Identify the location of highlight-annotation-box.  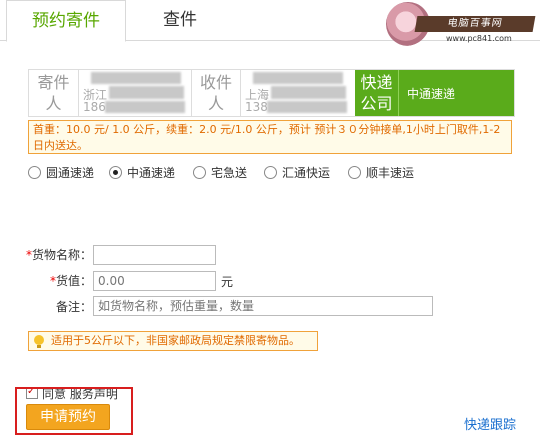
(74, 411).